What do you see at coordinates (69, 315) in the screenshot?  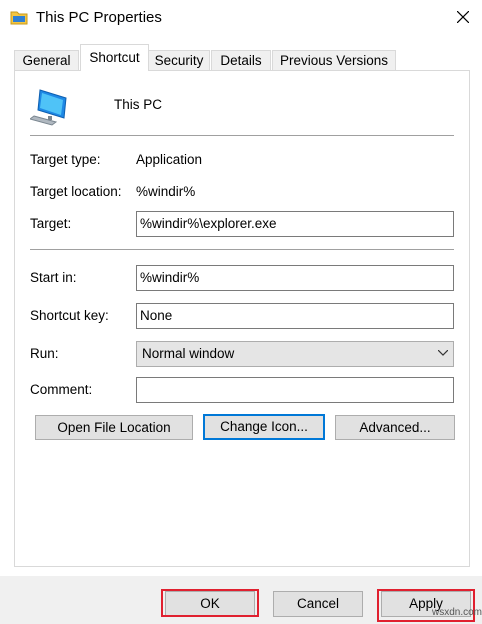 I see `shortcut-key-label: Shortcut key:` at bounding box center [69, 315].